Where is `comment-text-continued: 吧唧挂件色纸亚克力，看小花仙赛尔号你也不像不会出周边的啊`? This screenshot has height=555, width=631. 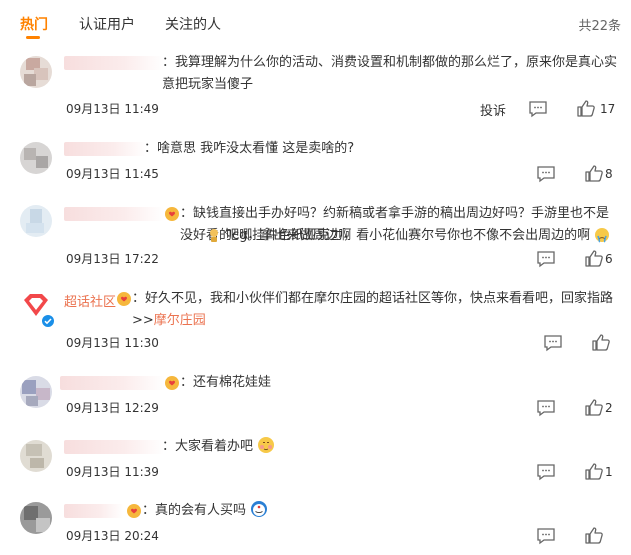
comment-text-continued: 吧唧挂件色纸亚克力，看小花仙赛尔号你也不像不会出周边的啊 is located at coordinates (341, 236).